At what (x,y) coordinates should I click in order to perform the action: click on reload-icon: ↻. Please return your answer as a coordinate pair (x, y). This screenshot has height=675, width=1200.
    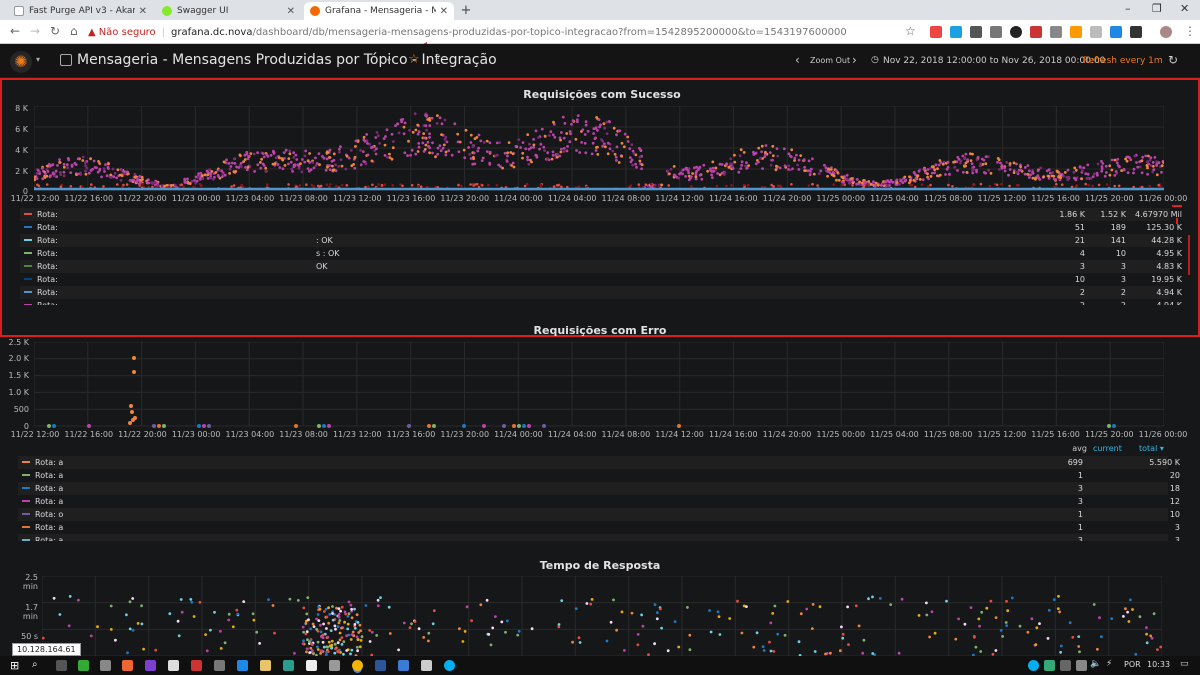
    Looking at the image, I should click on (55, 31).